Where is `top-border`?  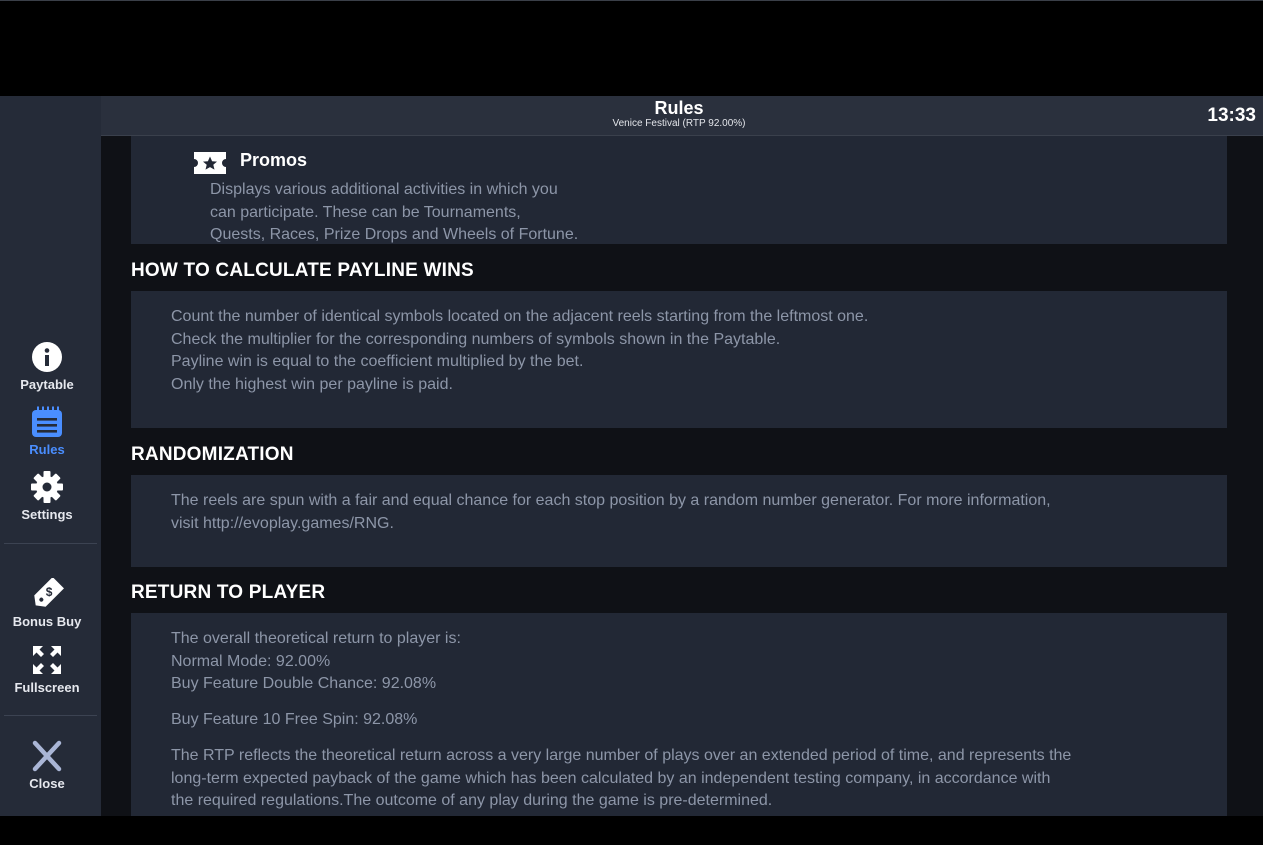
top-border is located at coordinates (631, 0).